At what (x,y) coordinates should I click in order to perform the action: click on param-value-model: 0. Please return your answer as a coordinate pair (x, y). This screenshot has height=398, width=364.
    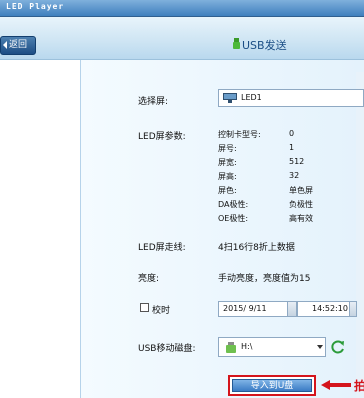
    Looking at the image, I should click on (292, 133).